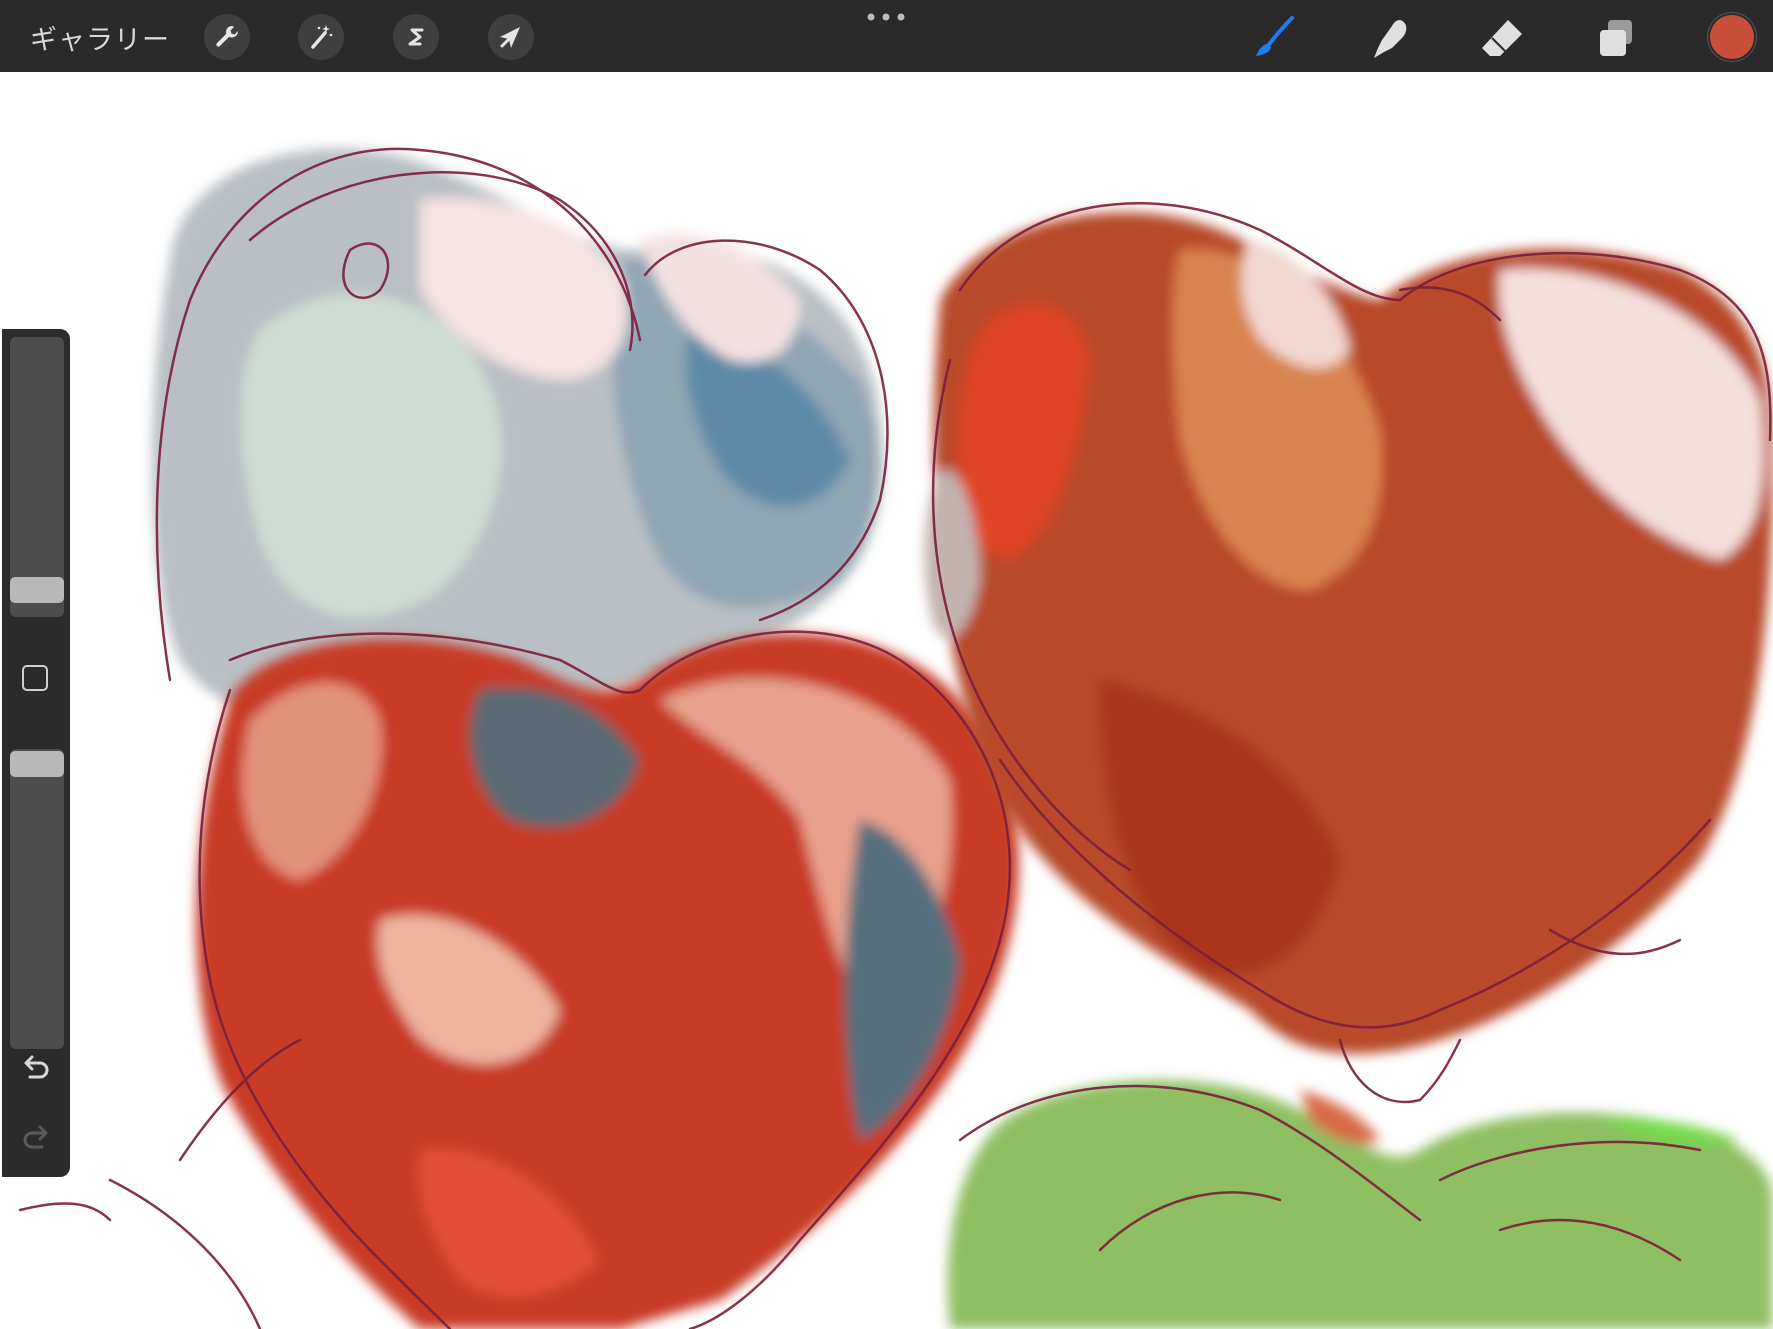 Image resolution: width=1773 pixels, height=1329 pixels. Describe the element at coordinates (37, 899) in the screenshot. I see `opacity-slider` at that location.